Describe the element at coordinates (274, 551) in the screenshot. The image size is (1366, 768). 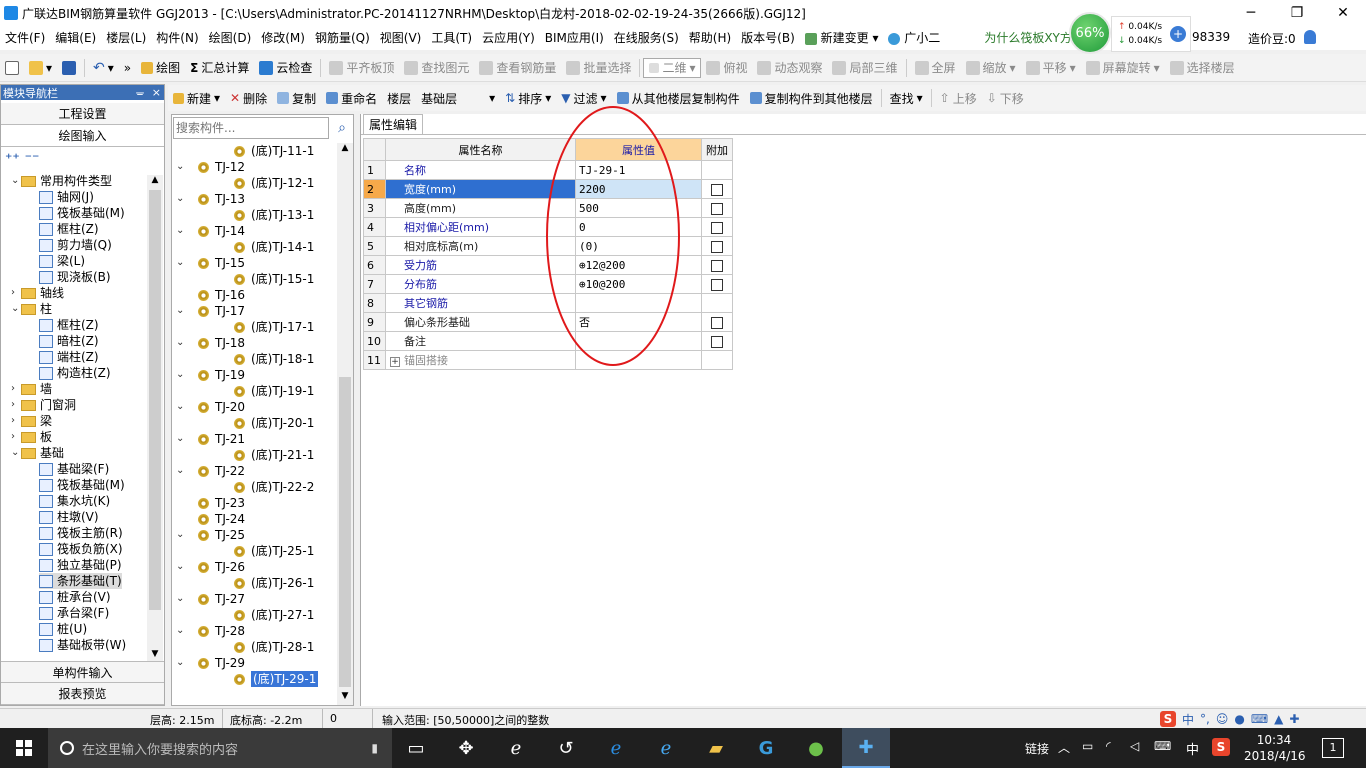
I see `component-subitem: (底)TJ-25-1` at that location.